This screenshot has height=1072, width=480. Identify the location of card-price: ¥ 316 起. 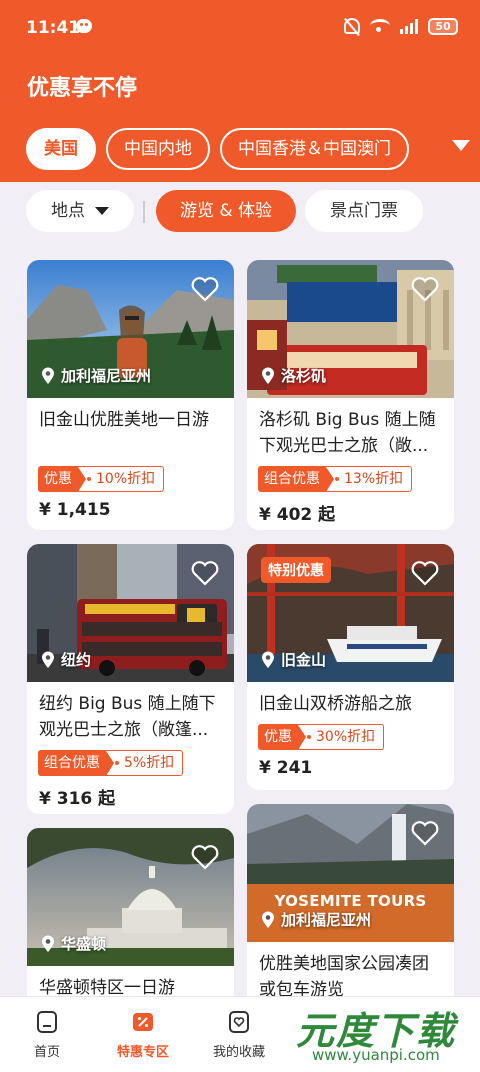
(77, 799).